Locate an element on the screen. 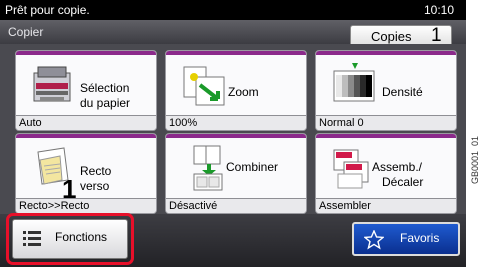 The image size is (478, 267). tile-status: Auto is located at coordinates (86, 122).